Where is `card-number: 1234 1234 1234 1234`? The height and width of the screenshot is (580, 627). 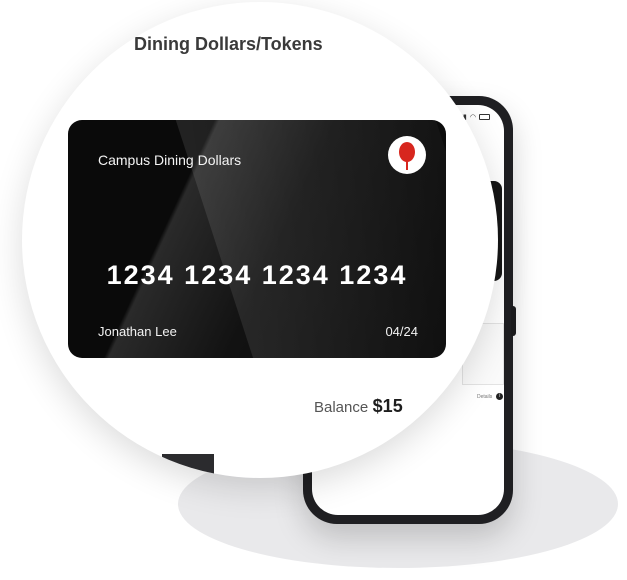 card-number: 1234 1234 1234 1234 is located at coordinates (257, 275).